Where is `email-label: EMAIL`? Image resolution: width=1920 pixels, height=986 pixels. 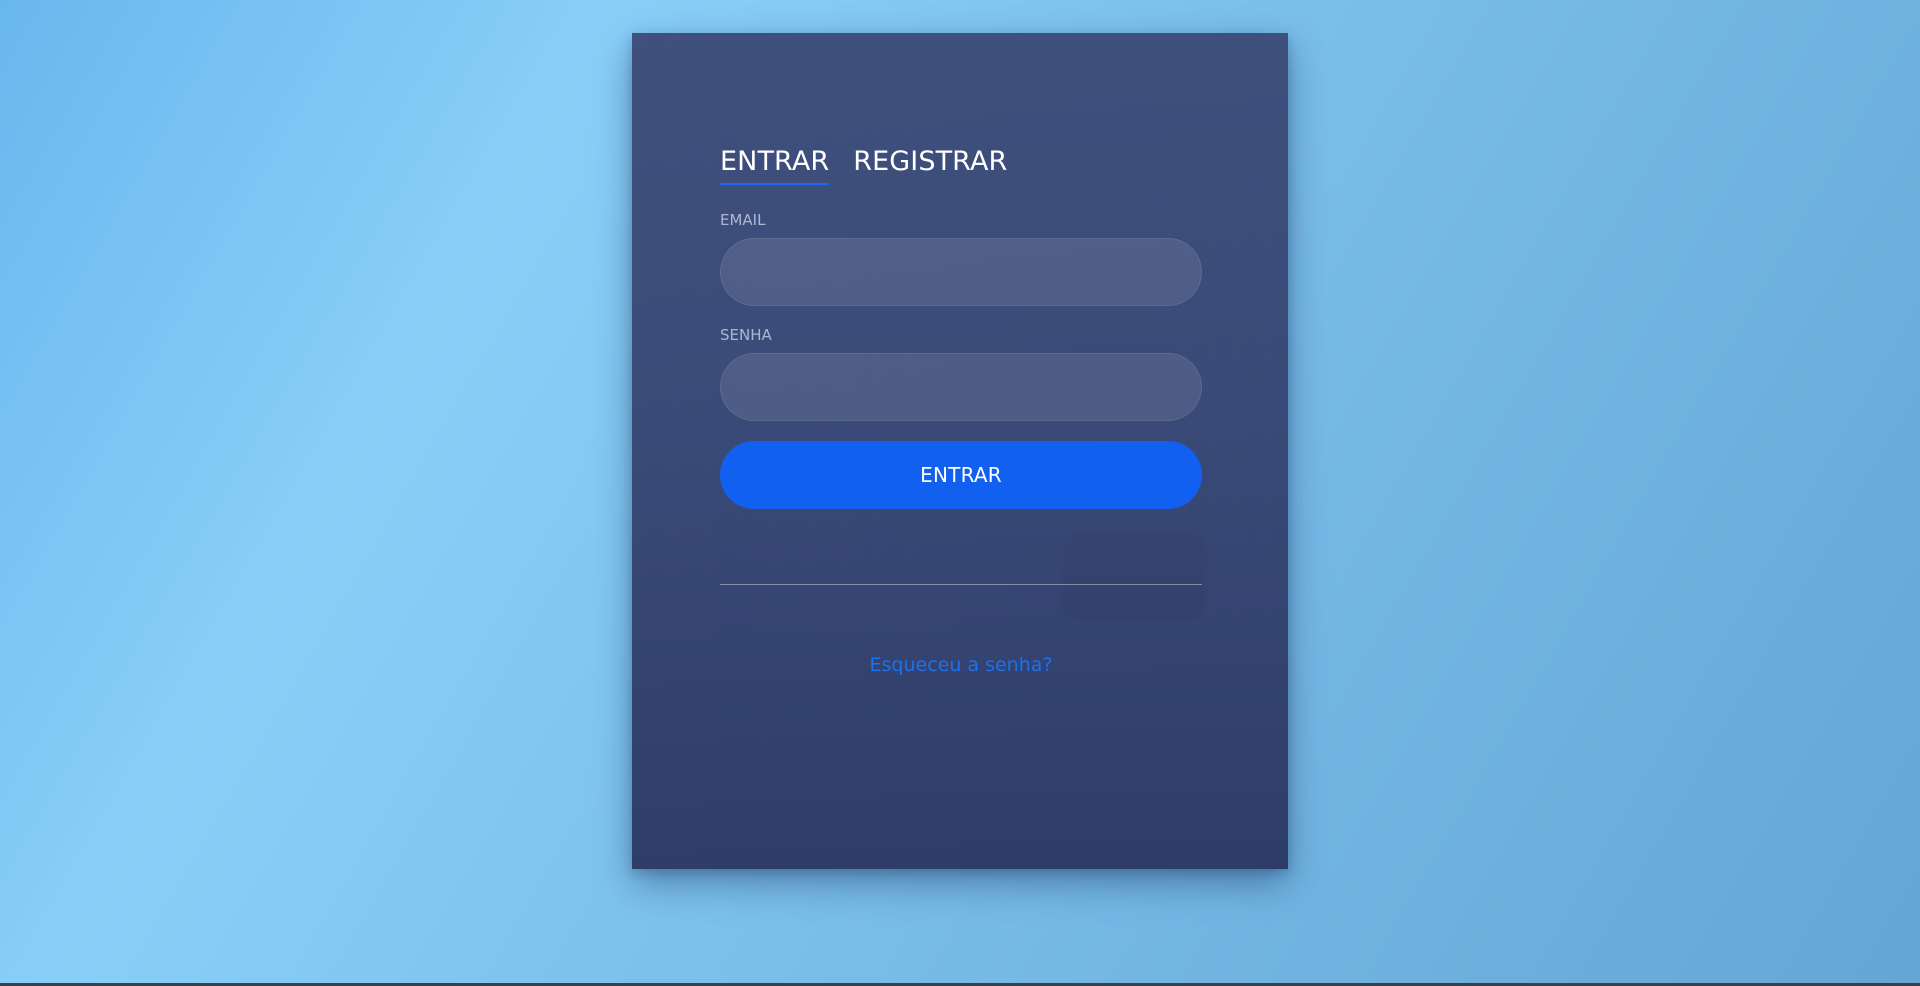 email-label: EMAIL is located at coordinates (743, 220).